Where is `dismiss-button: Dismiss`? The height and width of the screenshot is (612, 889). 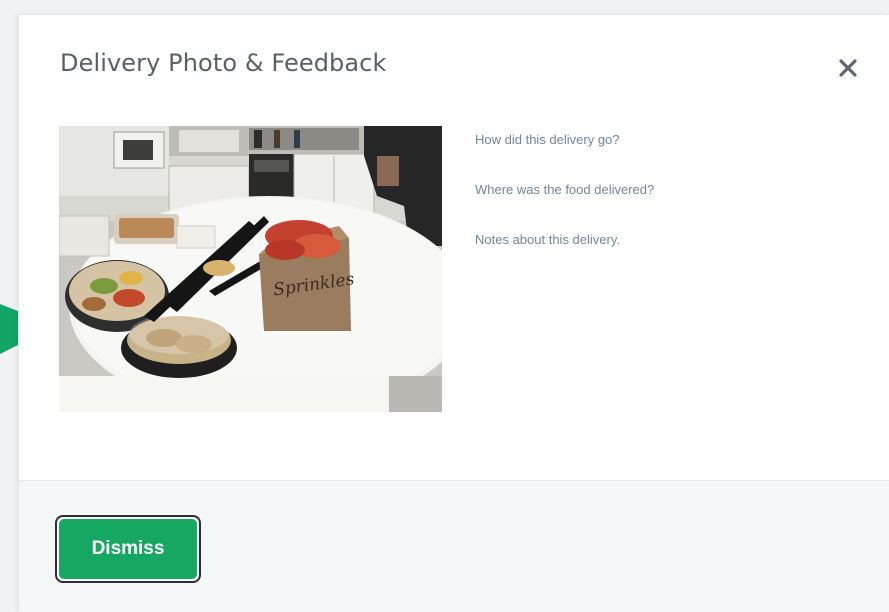 dismiss-button: Dismiss is located at coordinates (128, 549).